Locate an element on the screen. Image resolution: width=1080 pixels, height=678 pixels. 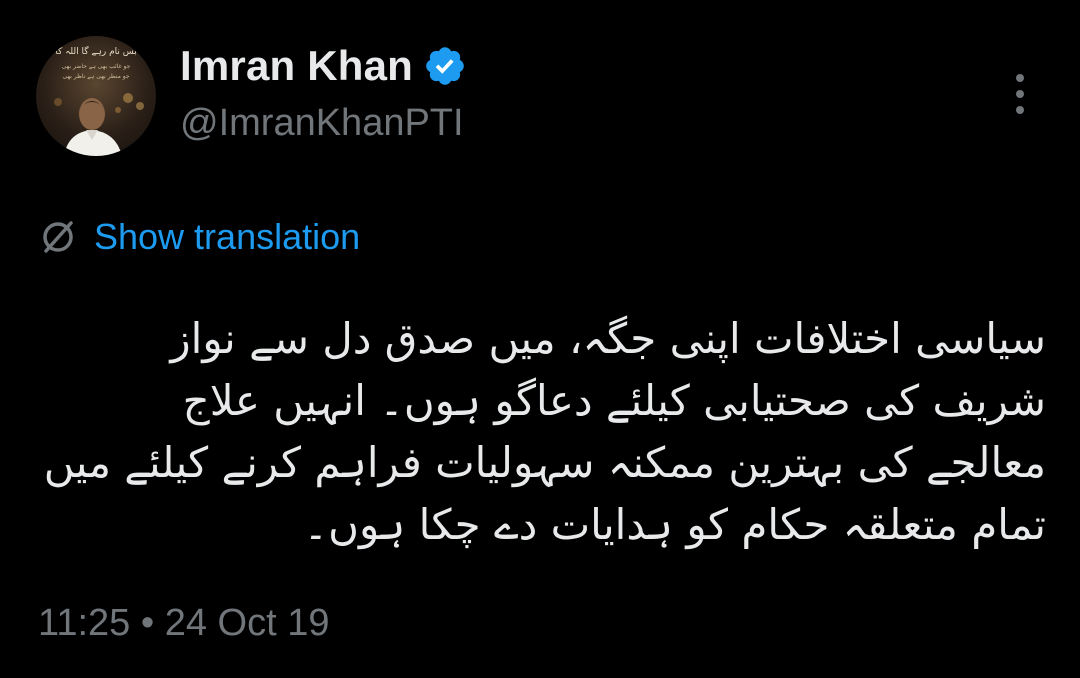
show-translation-label: Show translation is located at coordinates (227, 236).